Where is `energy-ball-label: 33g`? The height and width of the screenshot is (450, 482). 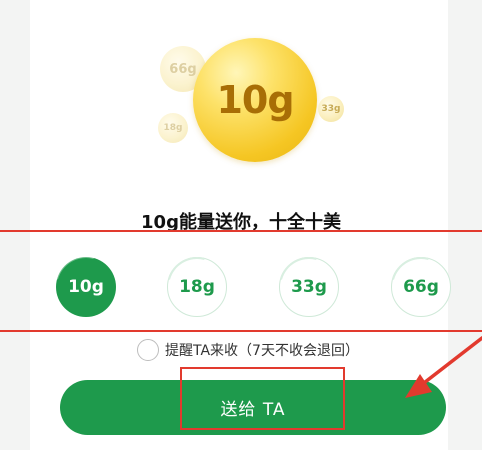
energy-ball-label: 33g is located at coordinates (331, 109).